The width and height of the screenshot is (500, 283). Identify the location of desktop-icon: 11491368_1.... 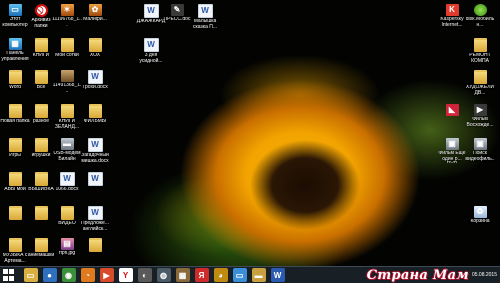
(67, 87).